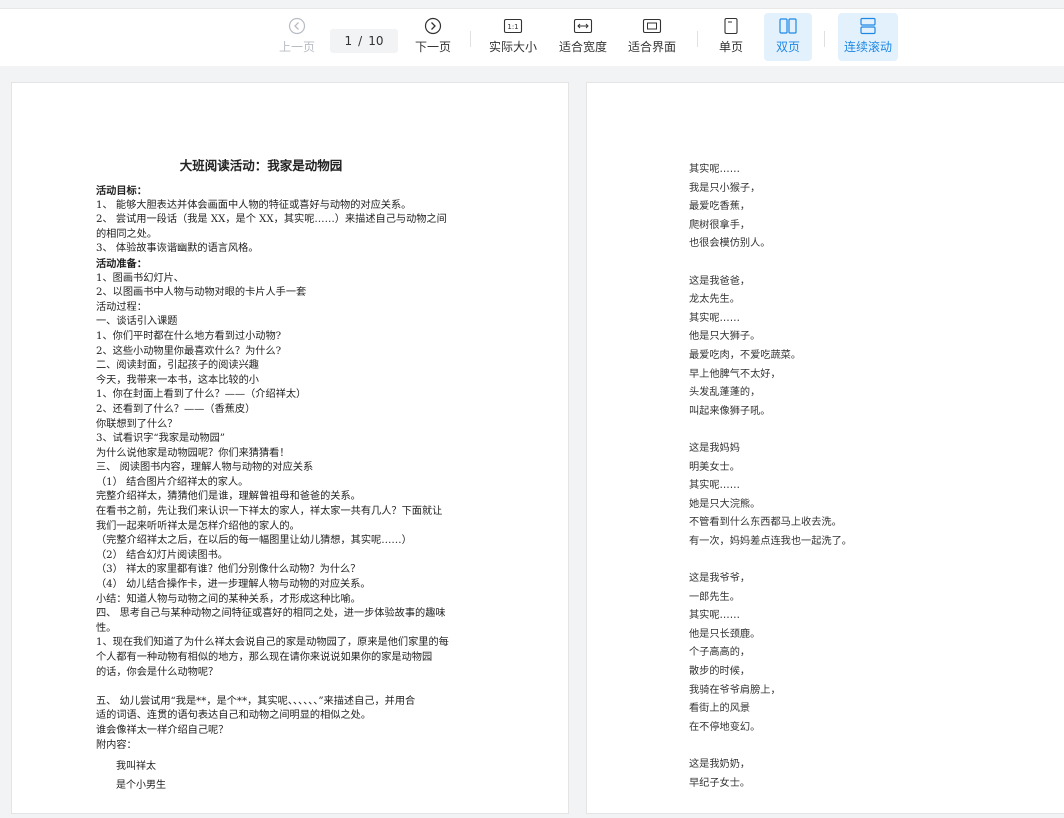 The height and width of the screenshot is (818, 1064). I want to click on poem-line: 看街上的风景, so click(720, 709).